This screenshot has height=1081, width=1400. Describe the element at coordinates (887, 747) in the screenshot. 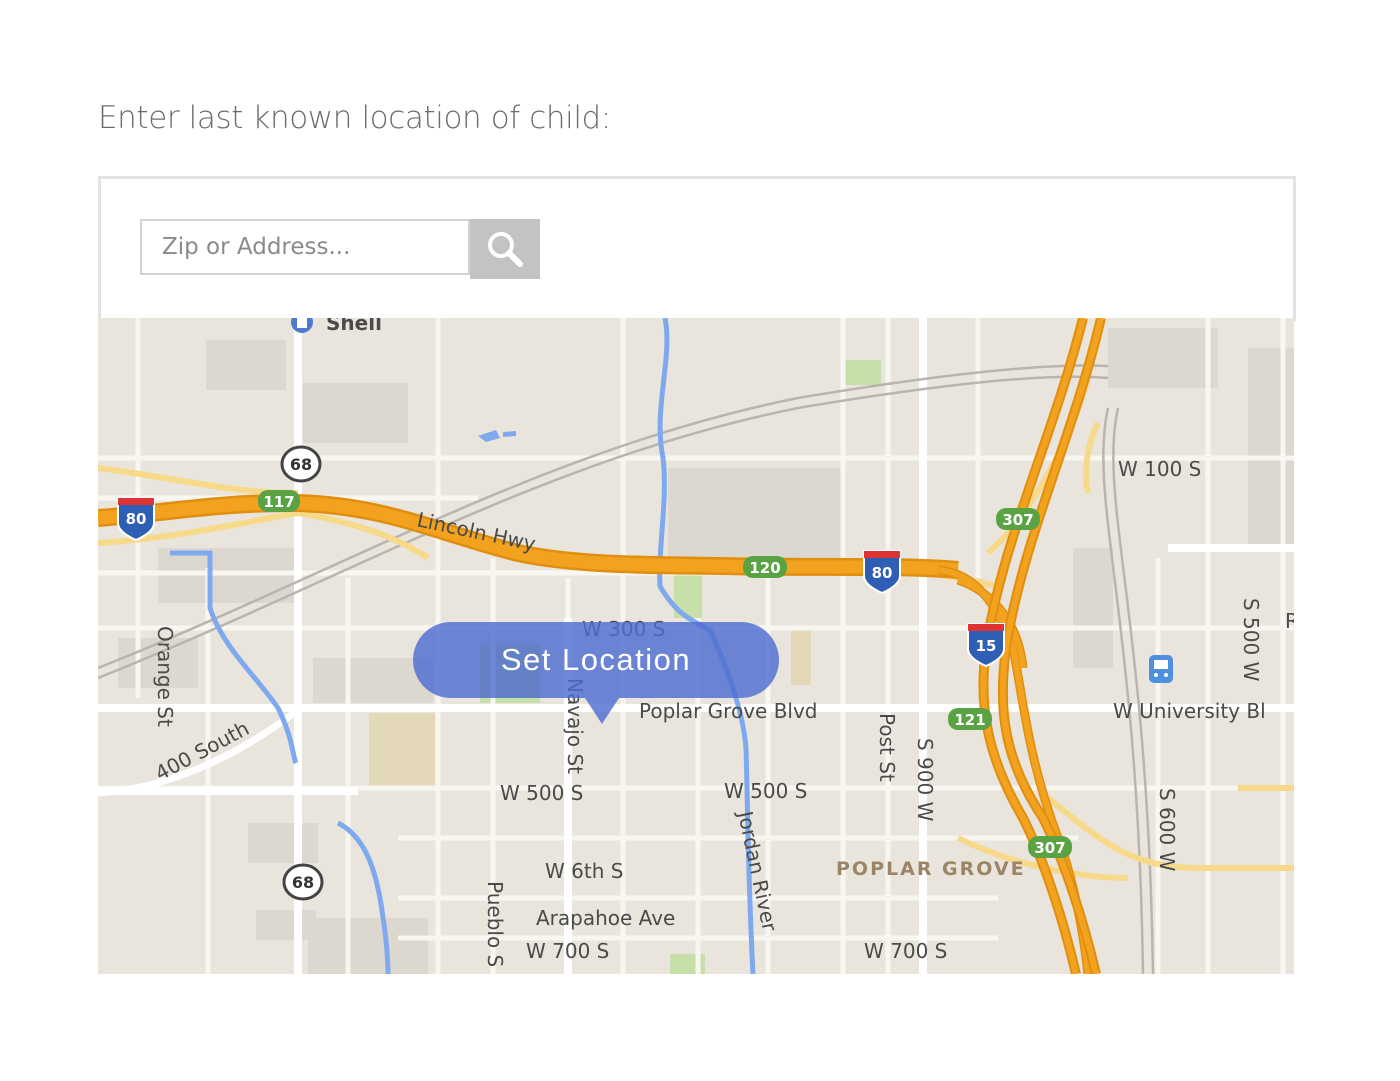

I see `label-post-st: Post St` at that location.